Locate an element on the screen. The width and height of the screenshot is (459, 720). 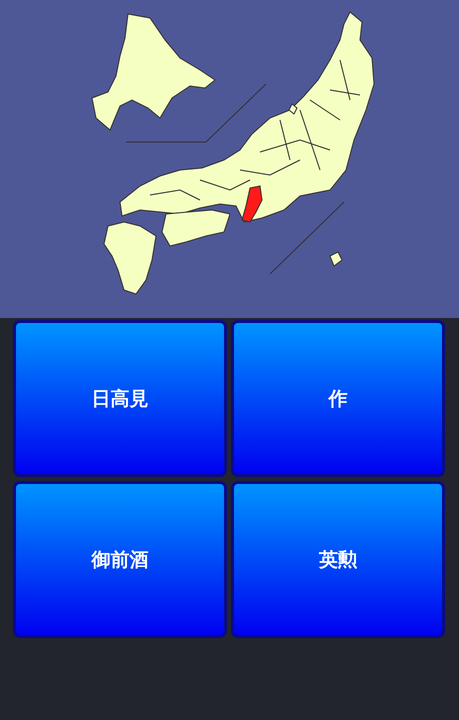
answer-button: 作 is located at coordinates (338, 398).